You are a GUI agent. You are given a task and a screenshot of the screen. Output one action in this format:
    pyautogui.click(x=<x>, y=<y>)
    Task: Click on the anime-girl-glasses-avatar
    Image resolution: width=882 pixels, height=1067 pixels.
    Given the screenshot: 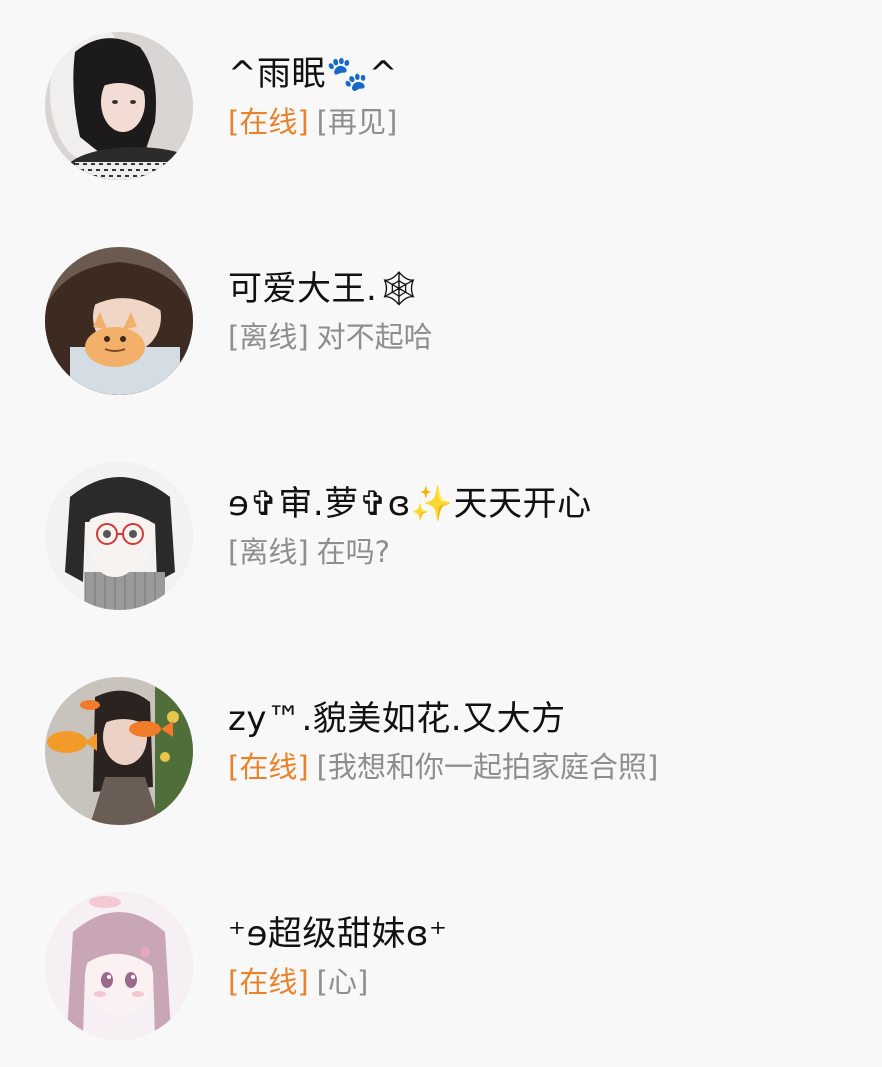 What is the action you would take?
    pyautogui.click(x=119, y=536)
    